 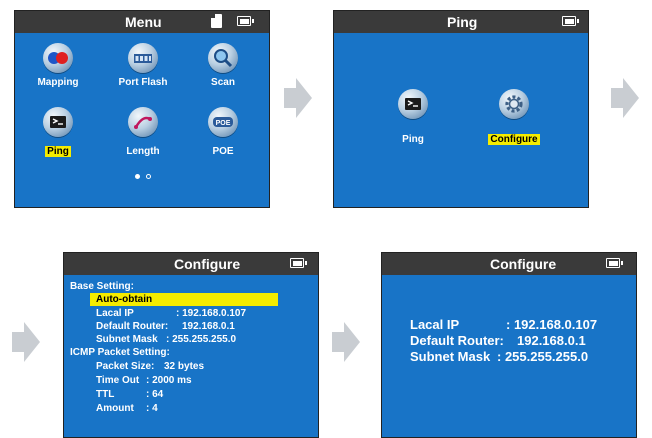 I want to click on menu-title: Menu, so click(x=143, y=22).